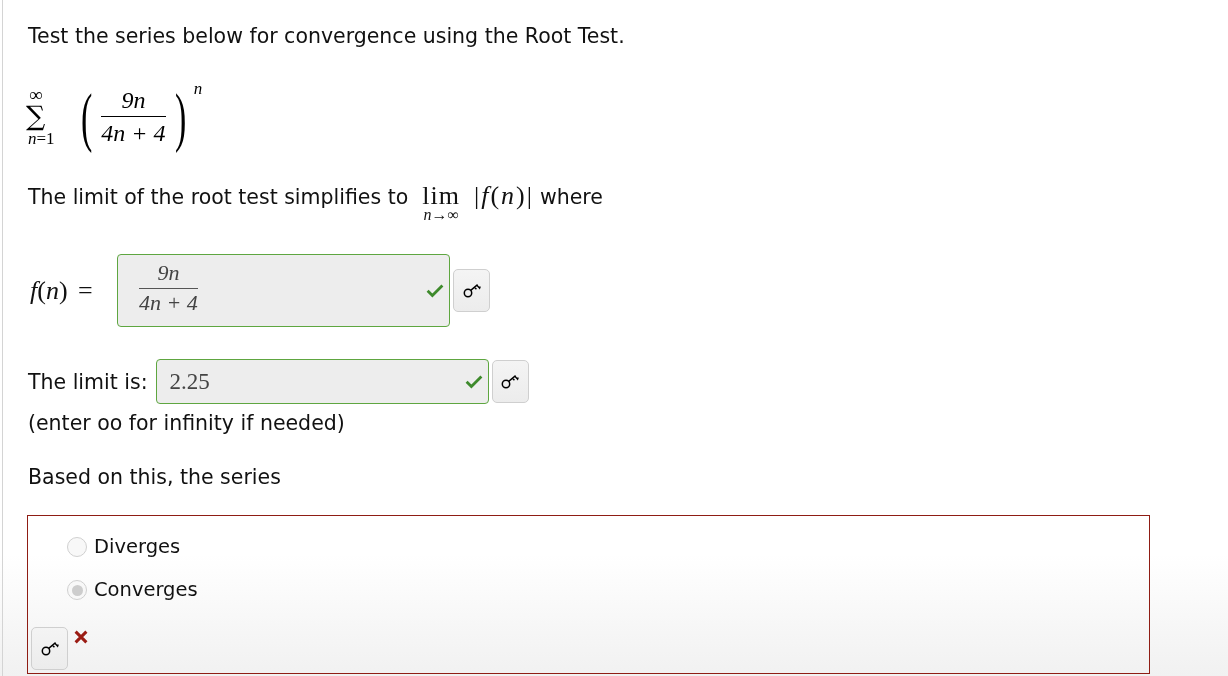 This screenshot has width=1228, height=676. Describe the element at coordinates (137, 547) in the screenshot. I see `option-label: Diverges` at that location.